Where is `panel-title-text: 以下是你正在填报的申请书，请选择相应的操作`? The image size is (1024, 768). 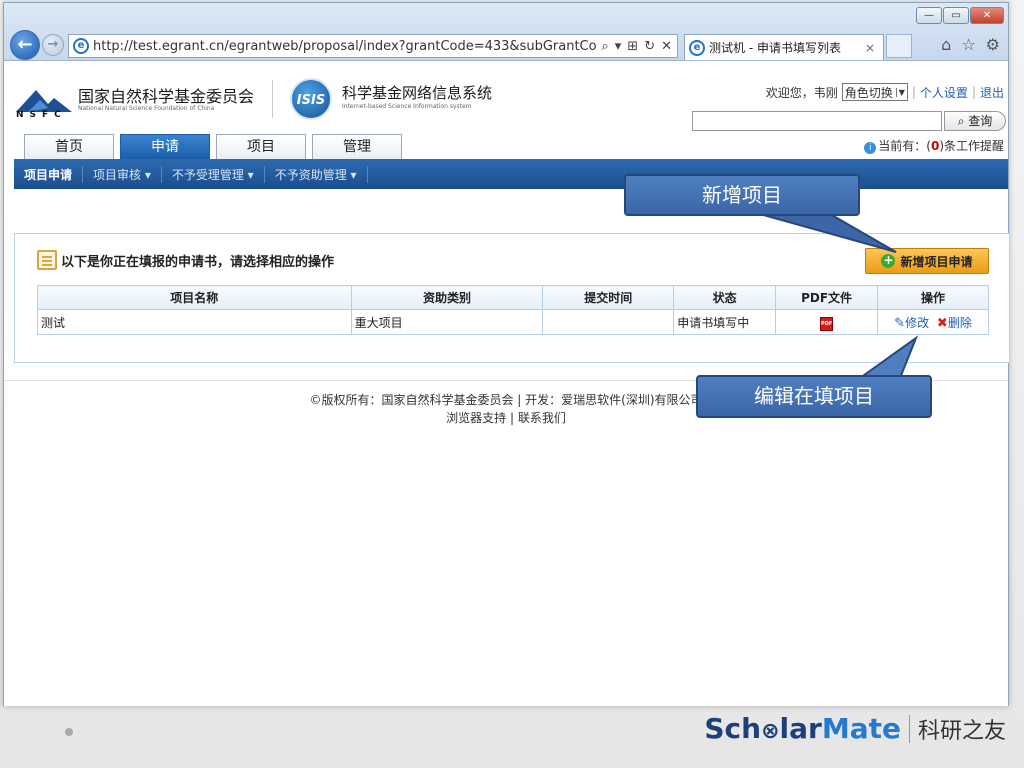
panel-title-text: 以下是你正在填报的申请书，请选择相应的操作 is located at coordinates (198, 262).